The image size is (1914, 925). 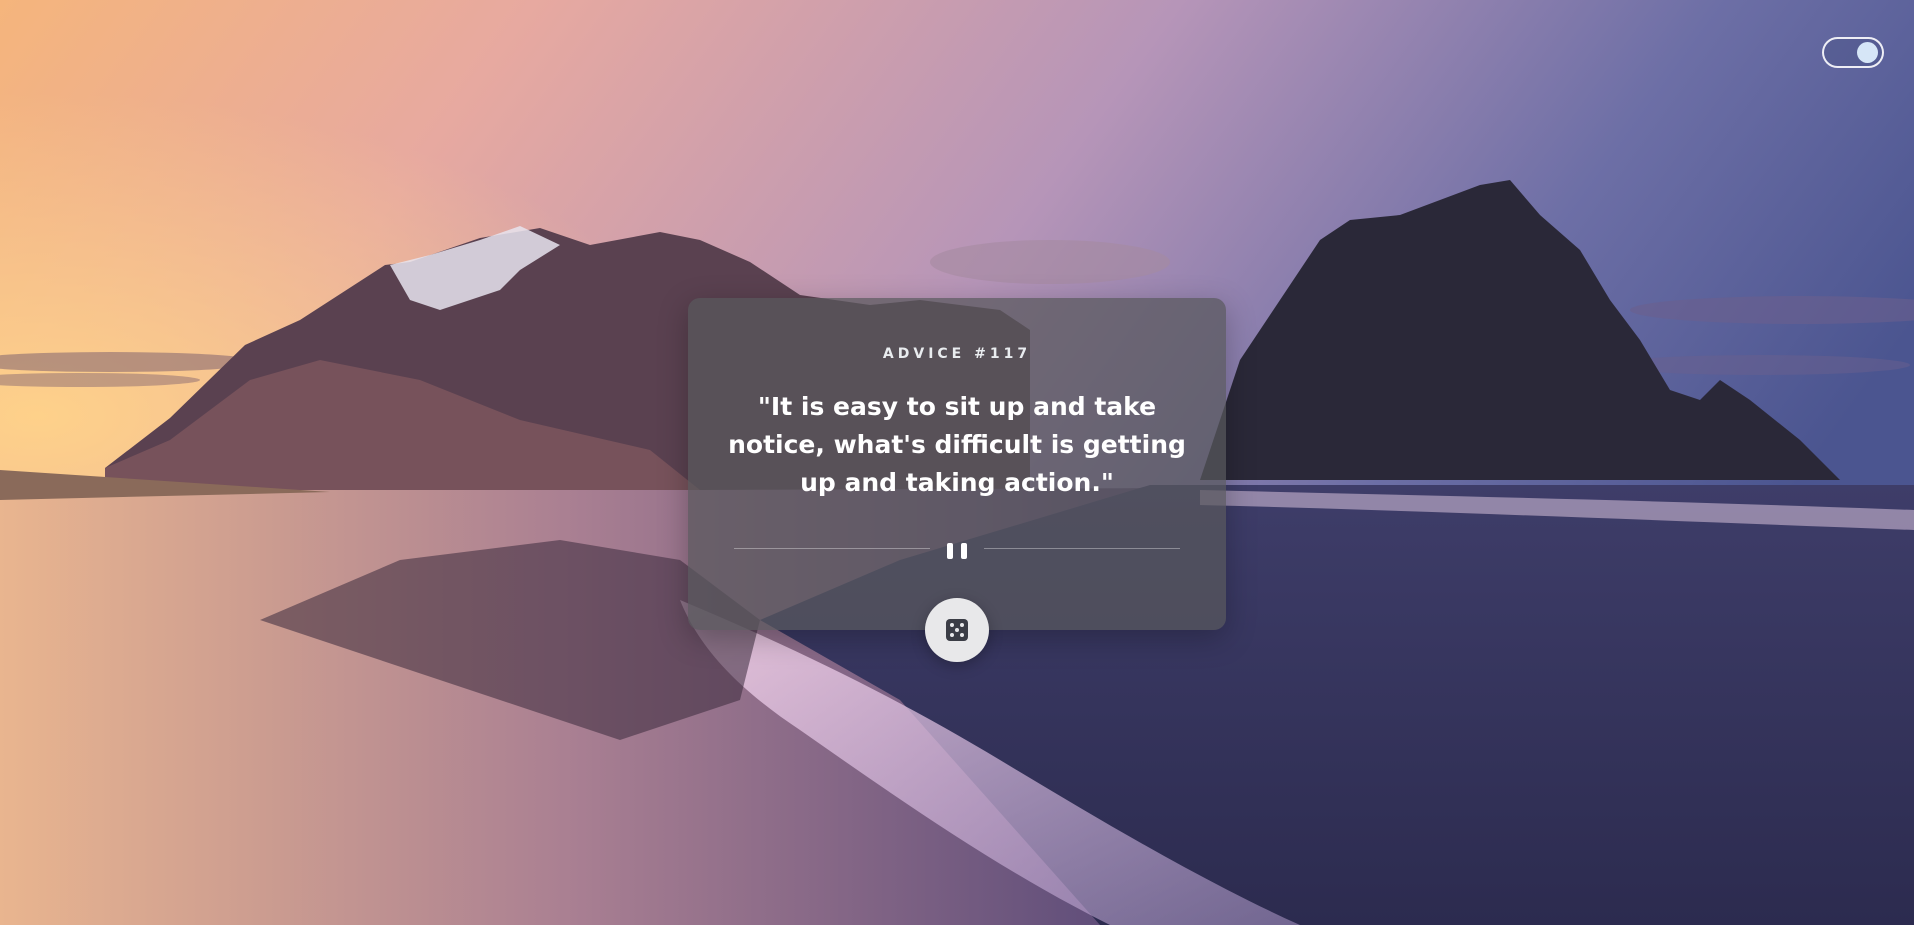 I want to click on new-advice-button, so click(x=957, y=630).